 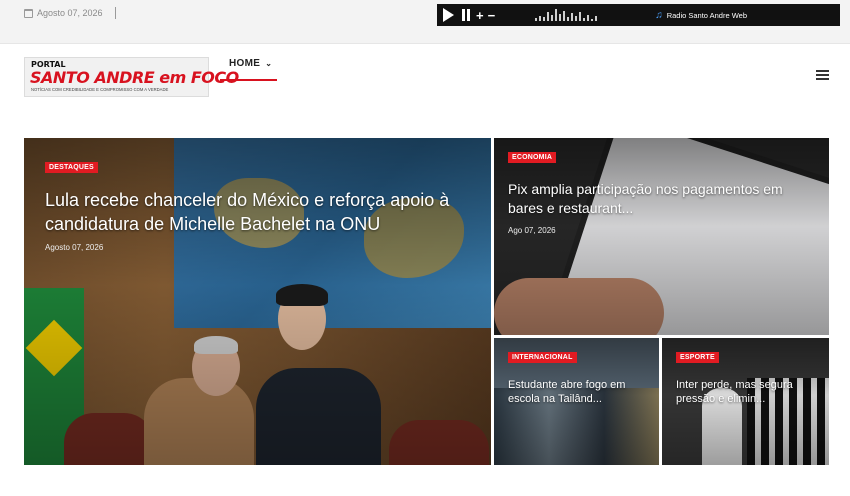 What do you see at coordinates (532, 230) in the screenshot?
I see `article-date: Ago 07, 2026` at bounding box center [532, 230].